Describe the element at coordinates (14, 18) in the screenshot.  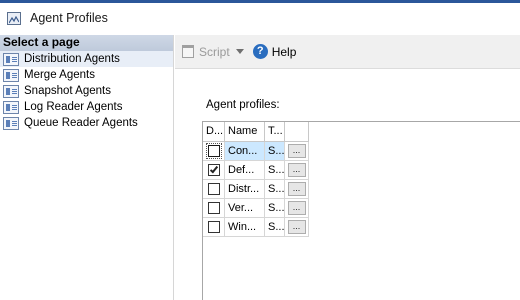
I see `window-app-icon` at that location.